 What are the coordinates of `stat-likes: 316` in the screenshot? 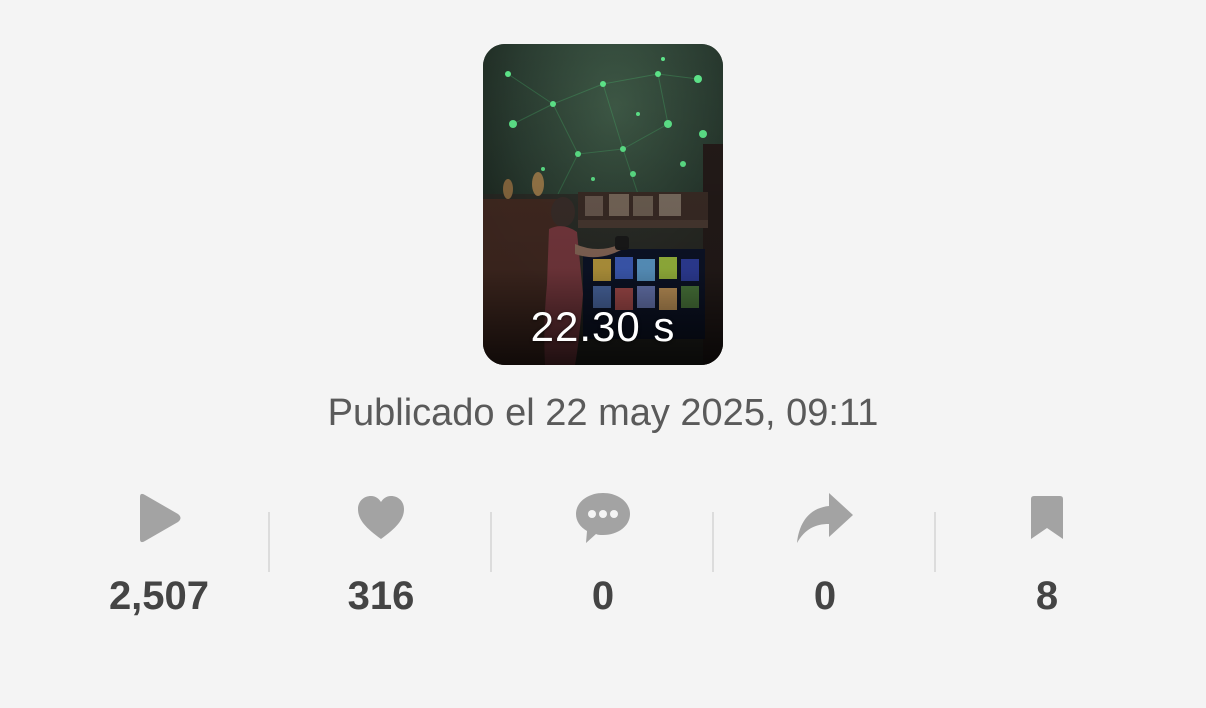 It's located at (381, 556).